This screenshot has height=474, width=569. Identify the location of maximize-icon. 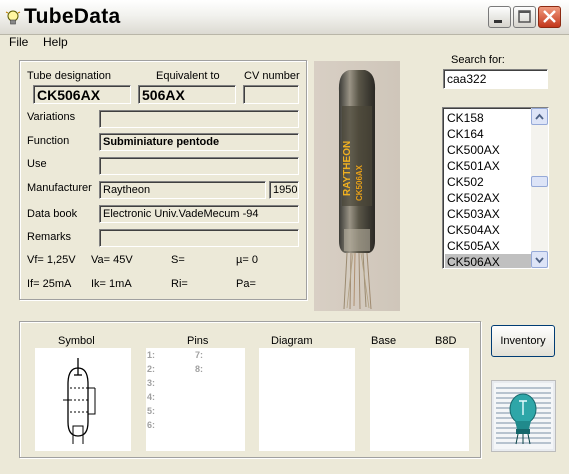
(524, 16).